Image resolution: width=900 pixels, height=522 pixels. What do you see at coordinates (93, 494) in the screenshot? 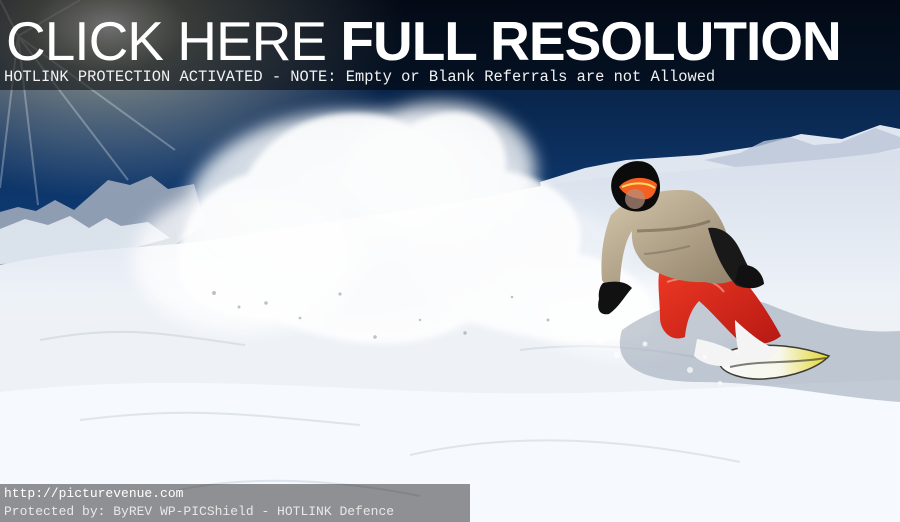
I see `site-url: http://picturevenue.com` at bounding box center [93, 494].